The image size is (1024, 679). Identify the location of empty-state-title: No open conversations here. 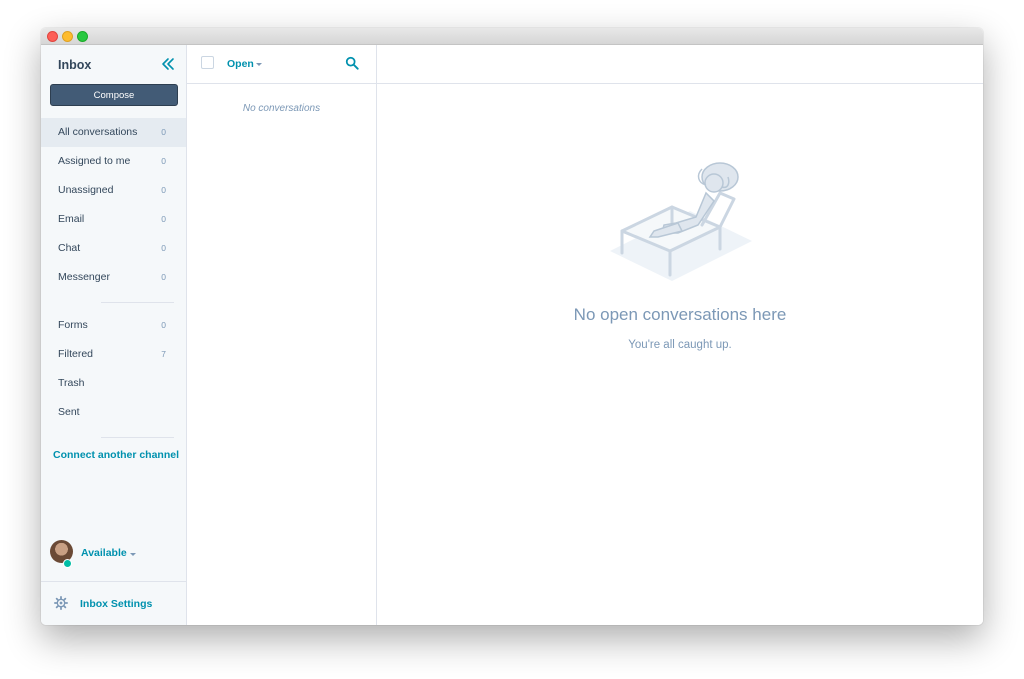
(680, 314).